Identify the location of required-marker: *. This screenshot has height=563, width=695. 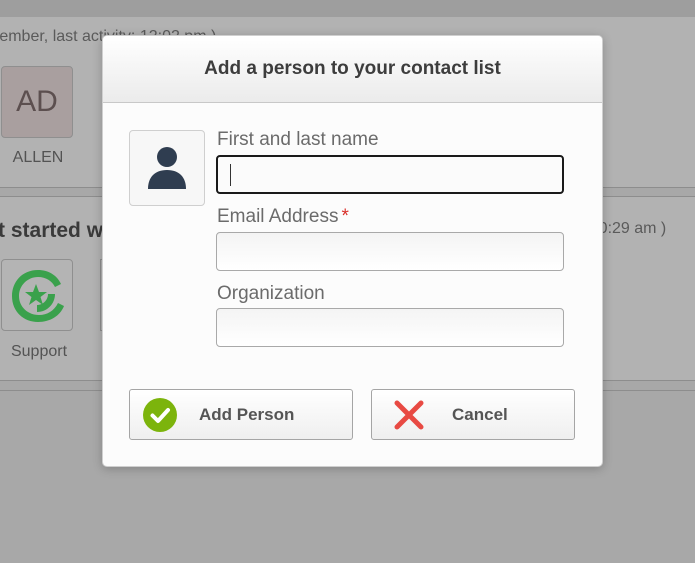
(345, 216).